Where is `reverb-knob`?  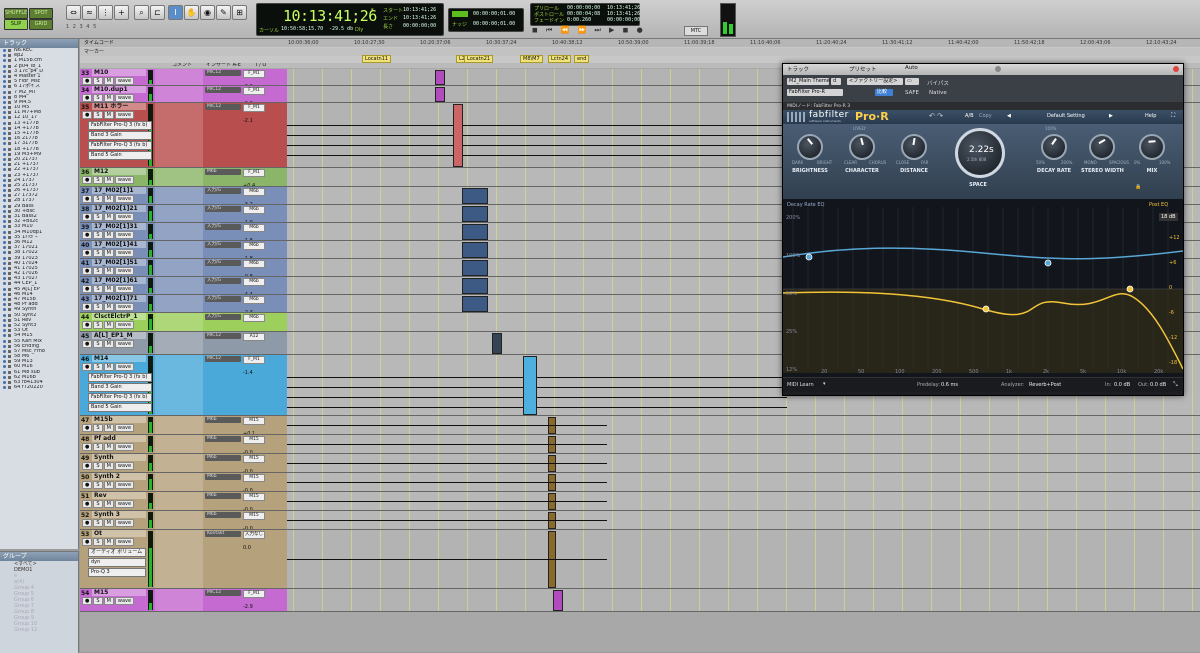
reverb-knob is located at coordinates (810, 147).